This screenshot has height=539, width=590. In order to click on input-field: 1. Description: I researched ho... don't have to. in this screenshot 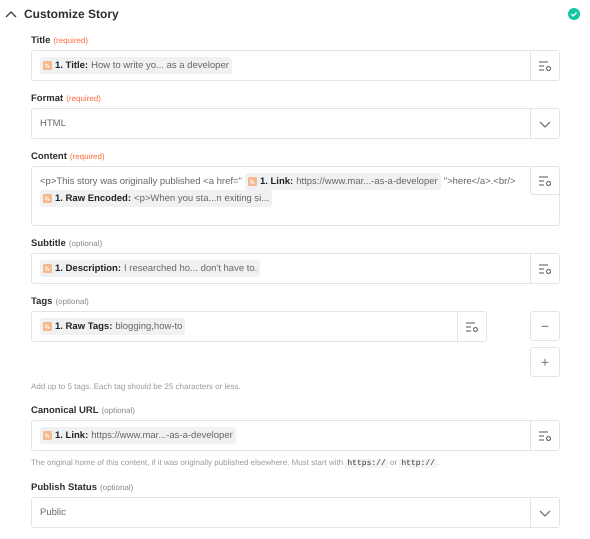, I will do `click(295, 268)`.